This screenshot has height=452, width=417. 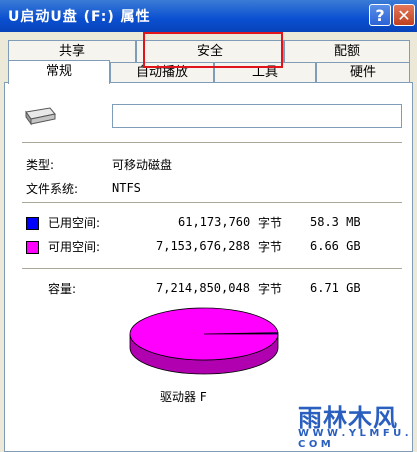 What do you see at coordinates (335, 222) in the screenshot?
I see `used-space-size: 58.3 MB` at bounding box center [335, 222].